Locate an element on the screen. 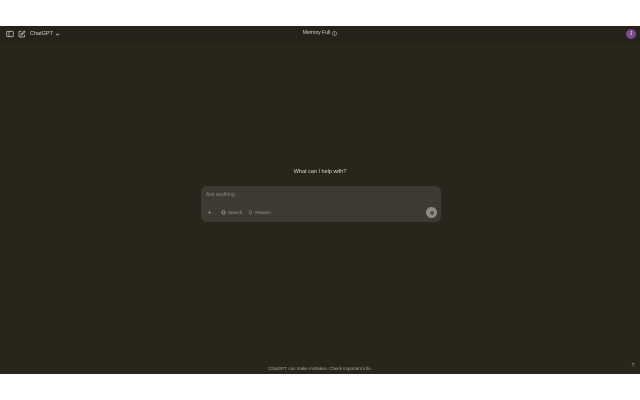 This screenshot has height=400, width=640. chevron-down-icon is located at coordinates (57, 34).